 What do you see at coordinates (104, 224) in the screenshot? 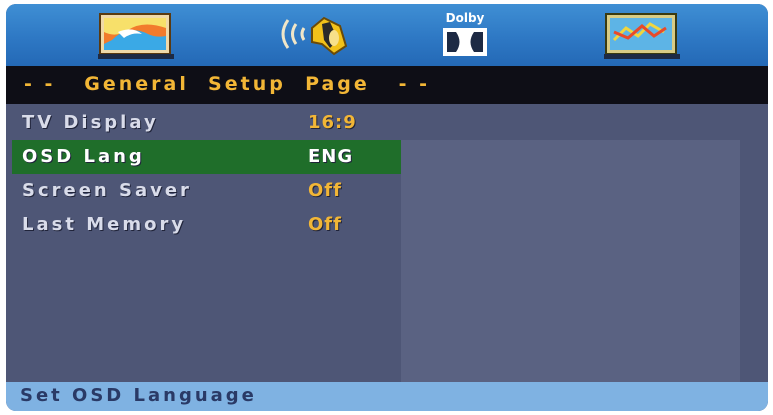
I see `menu-label: Last Memory` at bounding box center [104, 224].